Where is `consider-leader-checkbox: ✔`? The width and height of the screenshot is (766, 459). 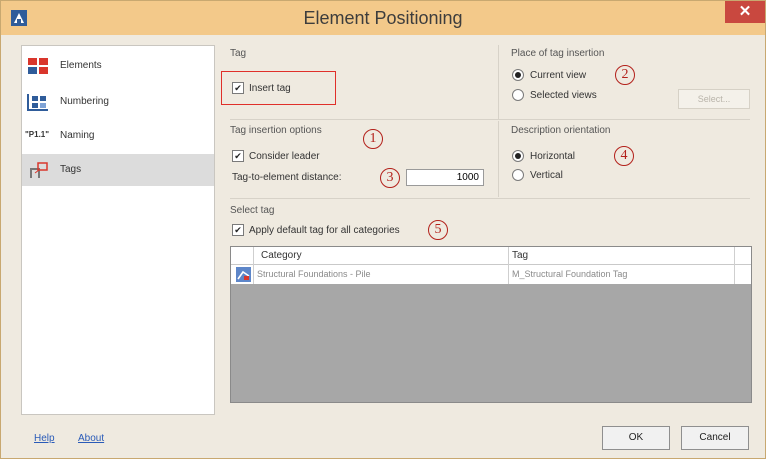 consider-leader-checkbox: ✔ is located at coordinates (238, 156).